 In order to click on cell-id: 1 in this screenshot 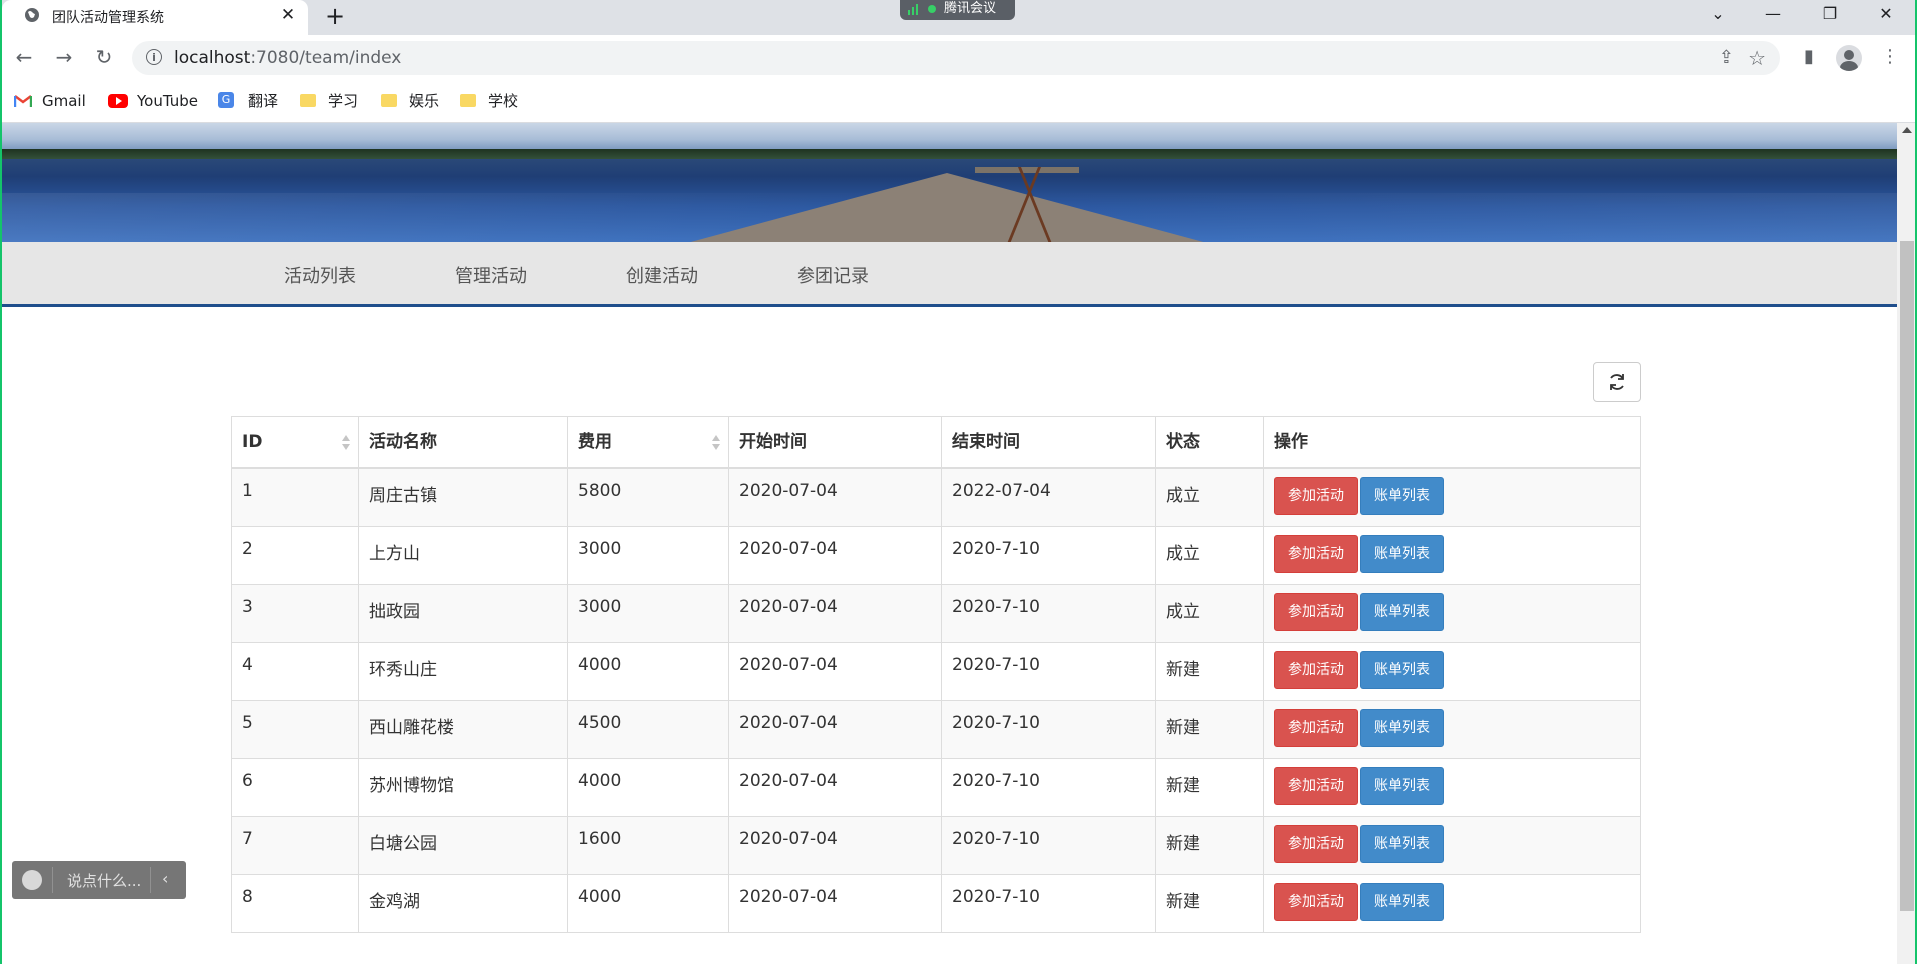, I will do `click(295, 496)`.